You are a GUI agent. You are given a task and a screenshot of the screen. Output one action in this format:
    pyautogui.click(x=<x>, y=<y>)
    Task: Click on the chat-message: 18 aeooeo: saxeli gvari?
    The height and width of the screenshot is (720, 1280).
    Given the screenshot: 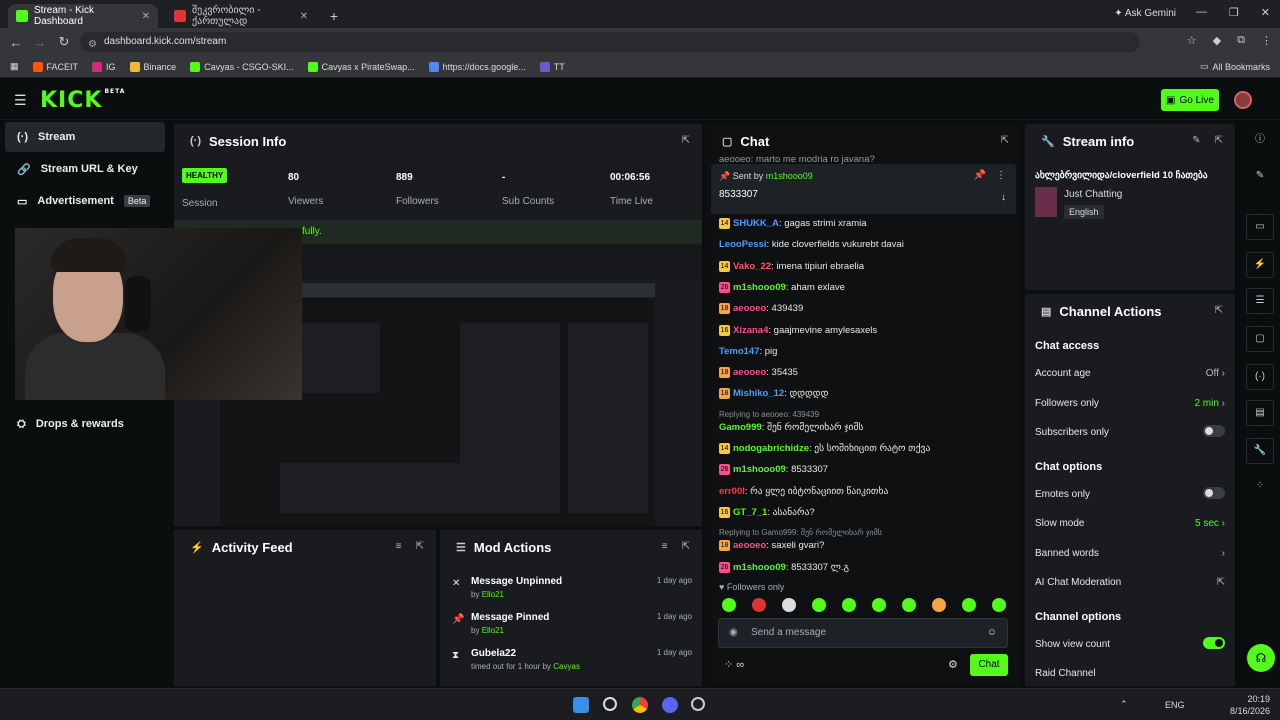 What is the action you would take?
    pyautogui.click(x=771, y=545)
    